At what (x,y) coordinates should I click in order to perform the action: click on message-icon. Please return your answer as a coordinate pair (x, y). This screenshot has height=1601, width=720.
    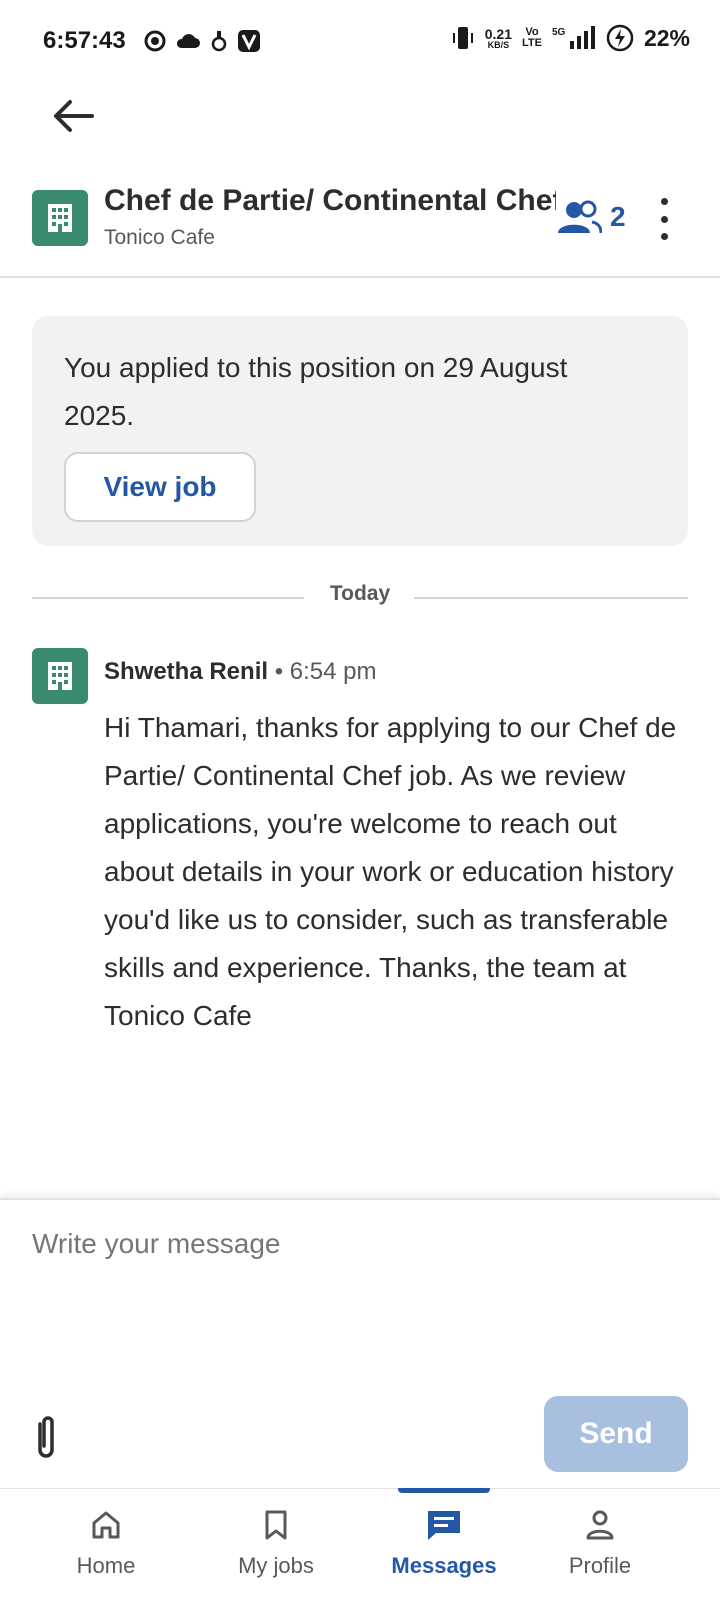
    Looking at the image, I should click on (444, 1525).